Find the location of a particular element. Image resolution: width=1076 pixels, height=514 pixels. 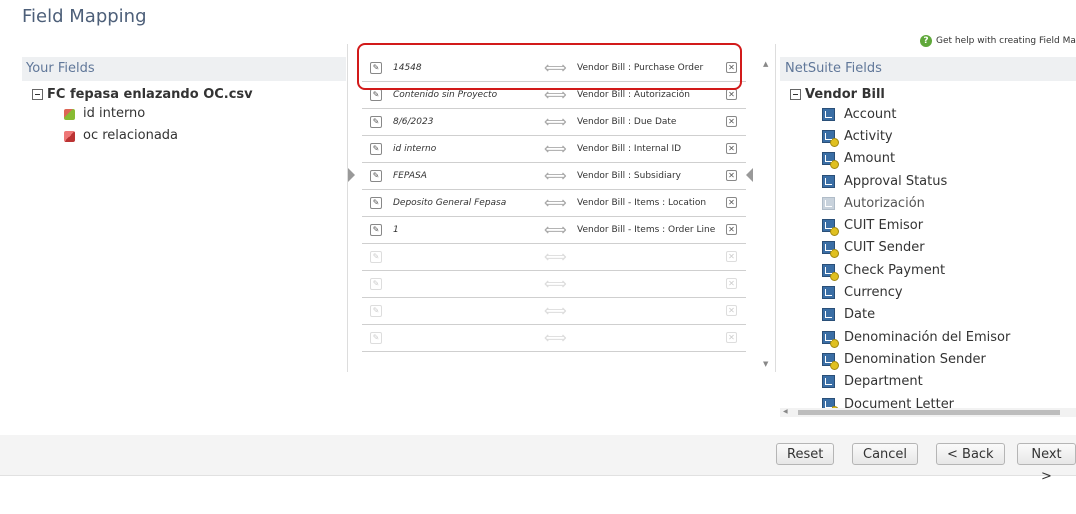

netsuite-field-label: Currency is located at coordinates (873, 293).